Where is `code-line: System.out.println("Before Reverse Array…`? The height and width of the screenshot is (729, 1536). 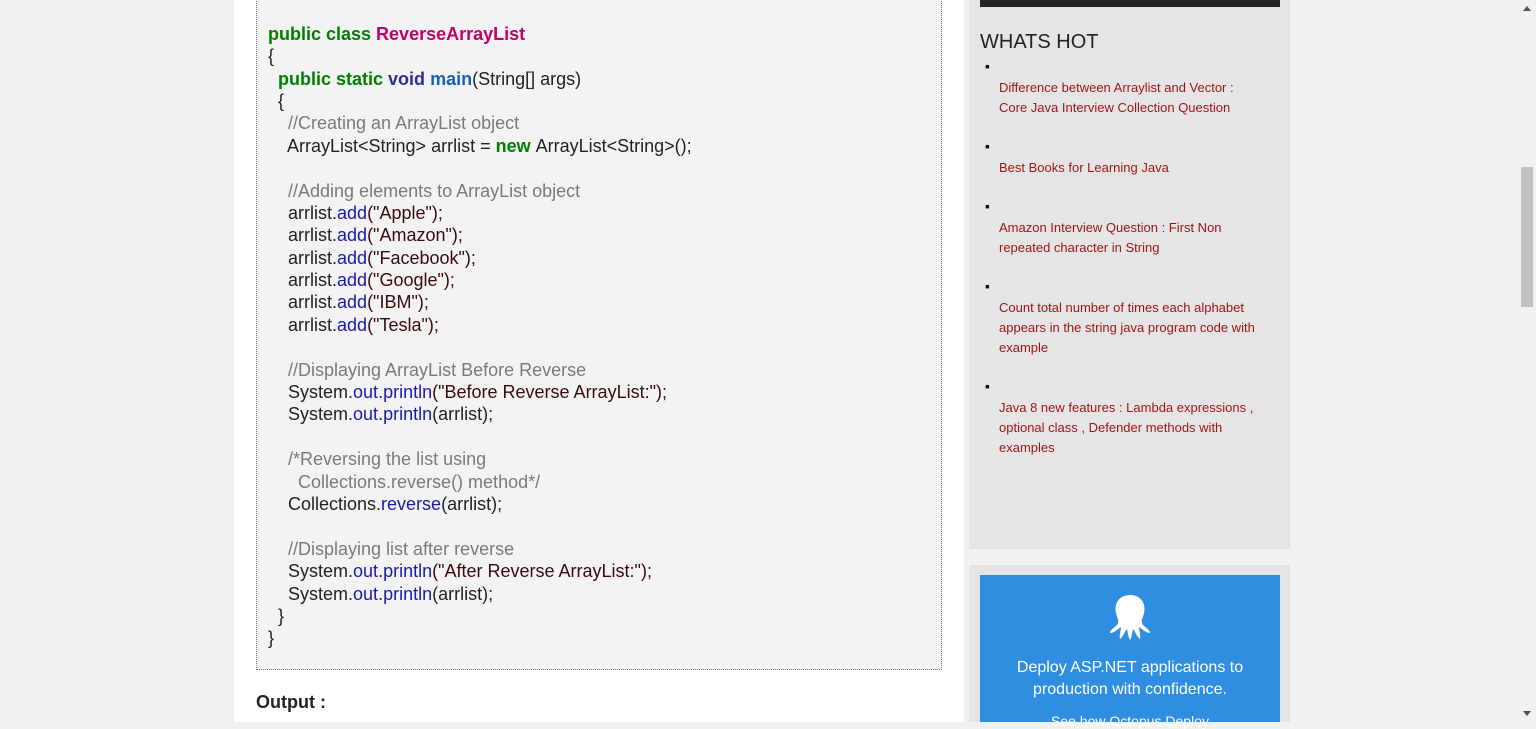
code-line: System.out.println("Before Reverse Array… is located at coordinates (480, 392).